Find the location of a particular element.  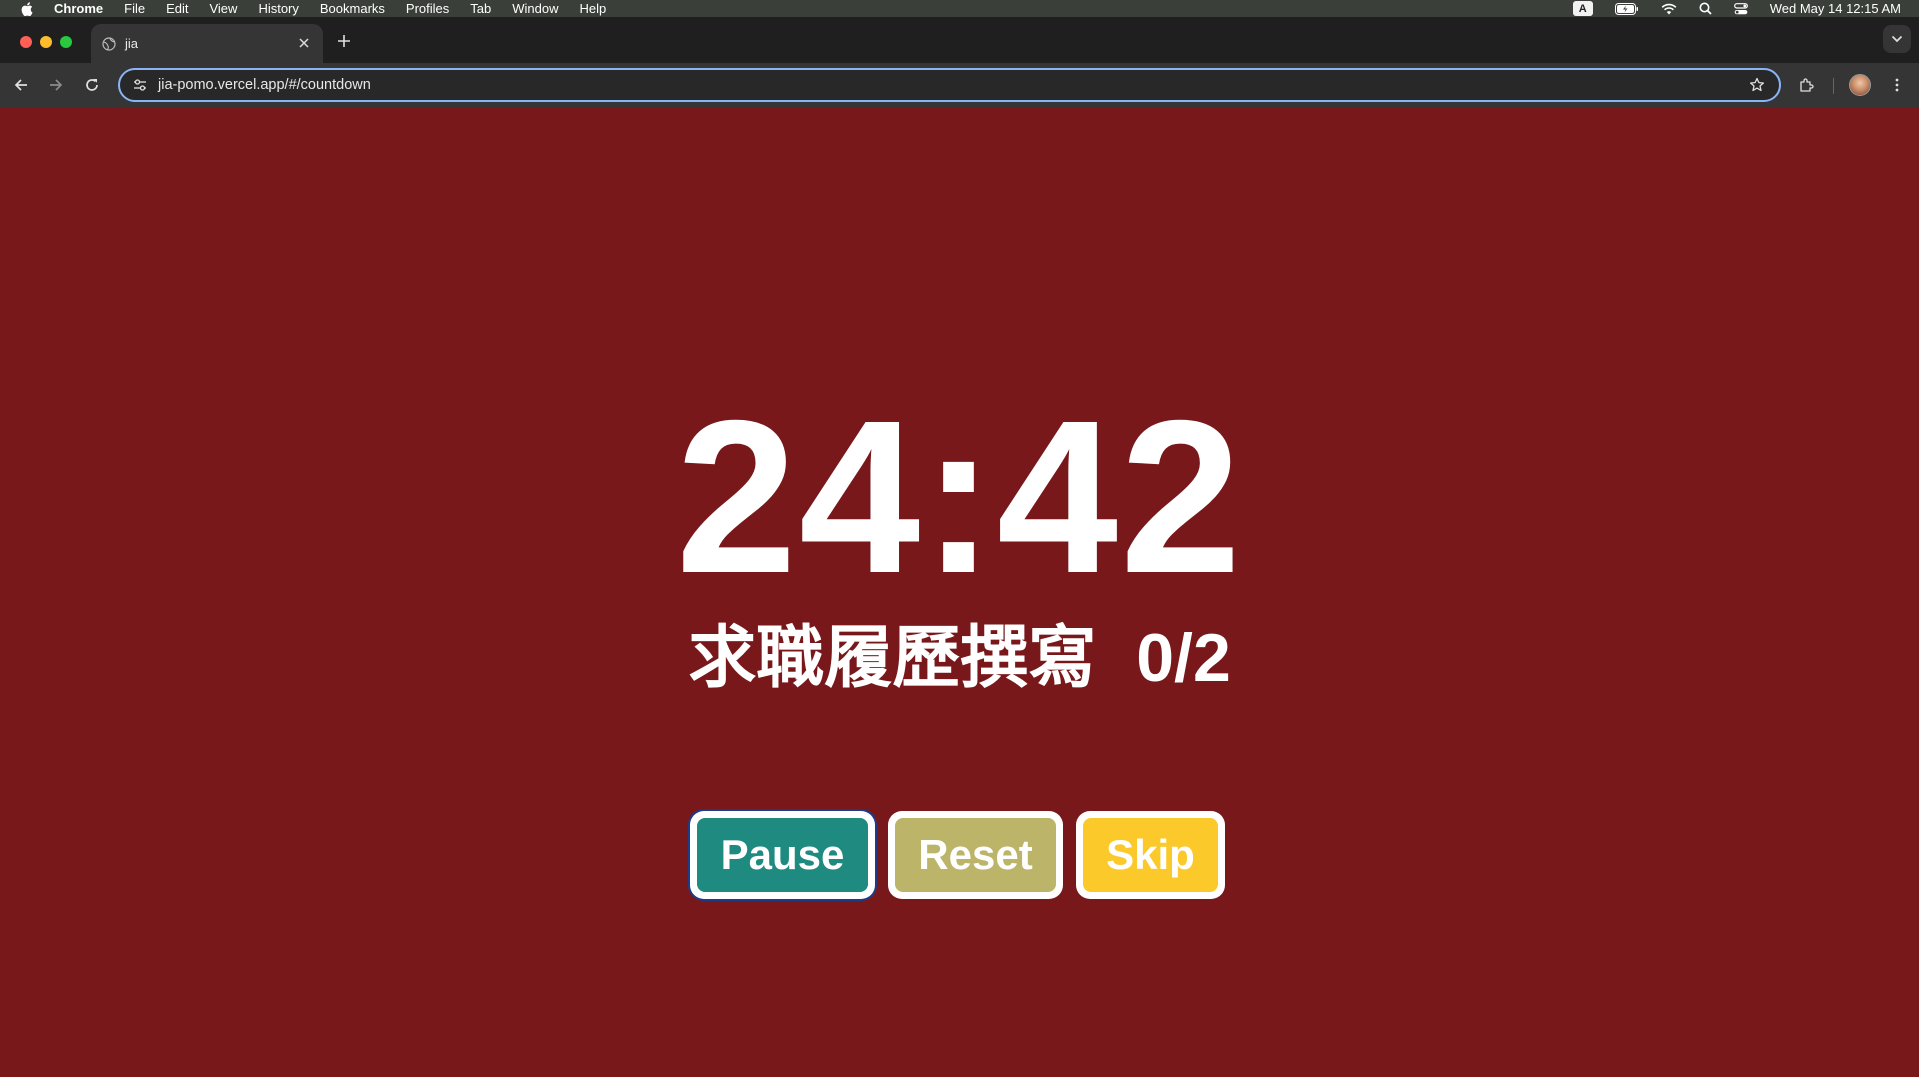

url-text: jia-pomo.vercel.app/#/countdown is located at coordinates (951, 85).